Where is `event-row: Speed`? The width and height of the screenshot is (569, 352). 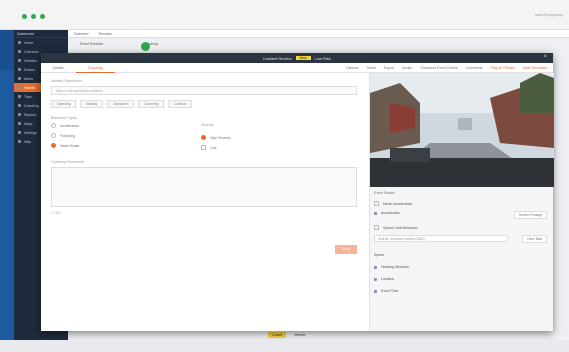
event-row: Speed is located at coordinates (379, 255).